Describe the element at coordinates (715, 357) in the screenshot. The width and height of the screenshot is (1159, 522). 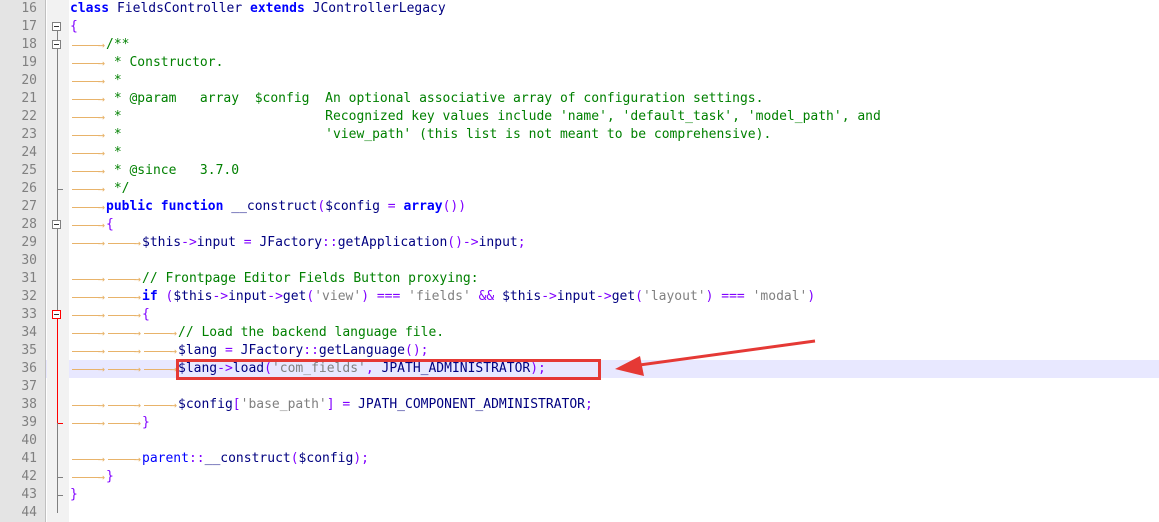
I see `annotation-arrow-icon` at that location.